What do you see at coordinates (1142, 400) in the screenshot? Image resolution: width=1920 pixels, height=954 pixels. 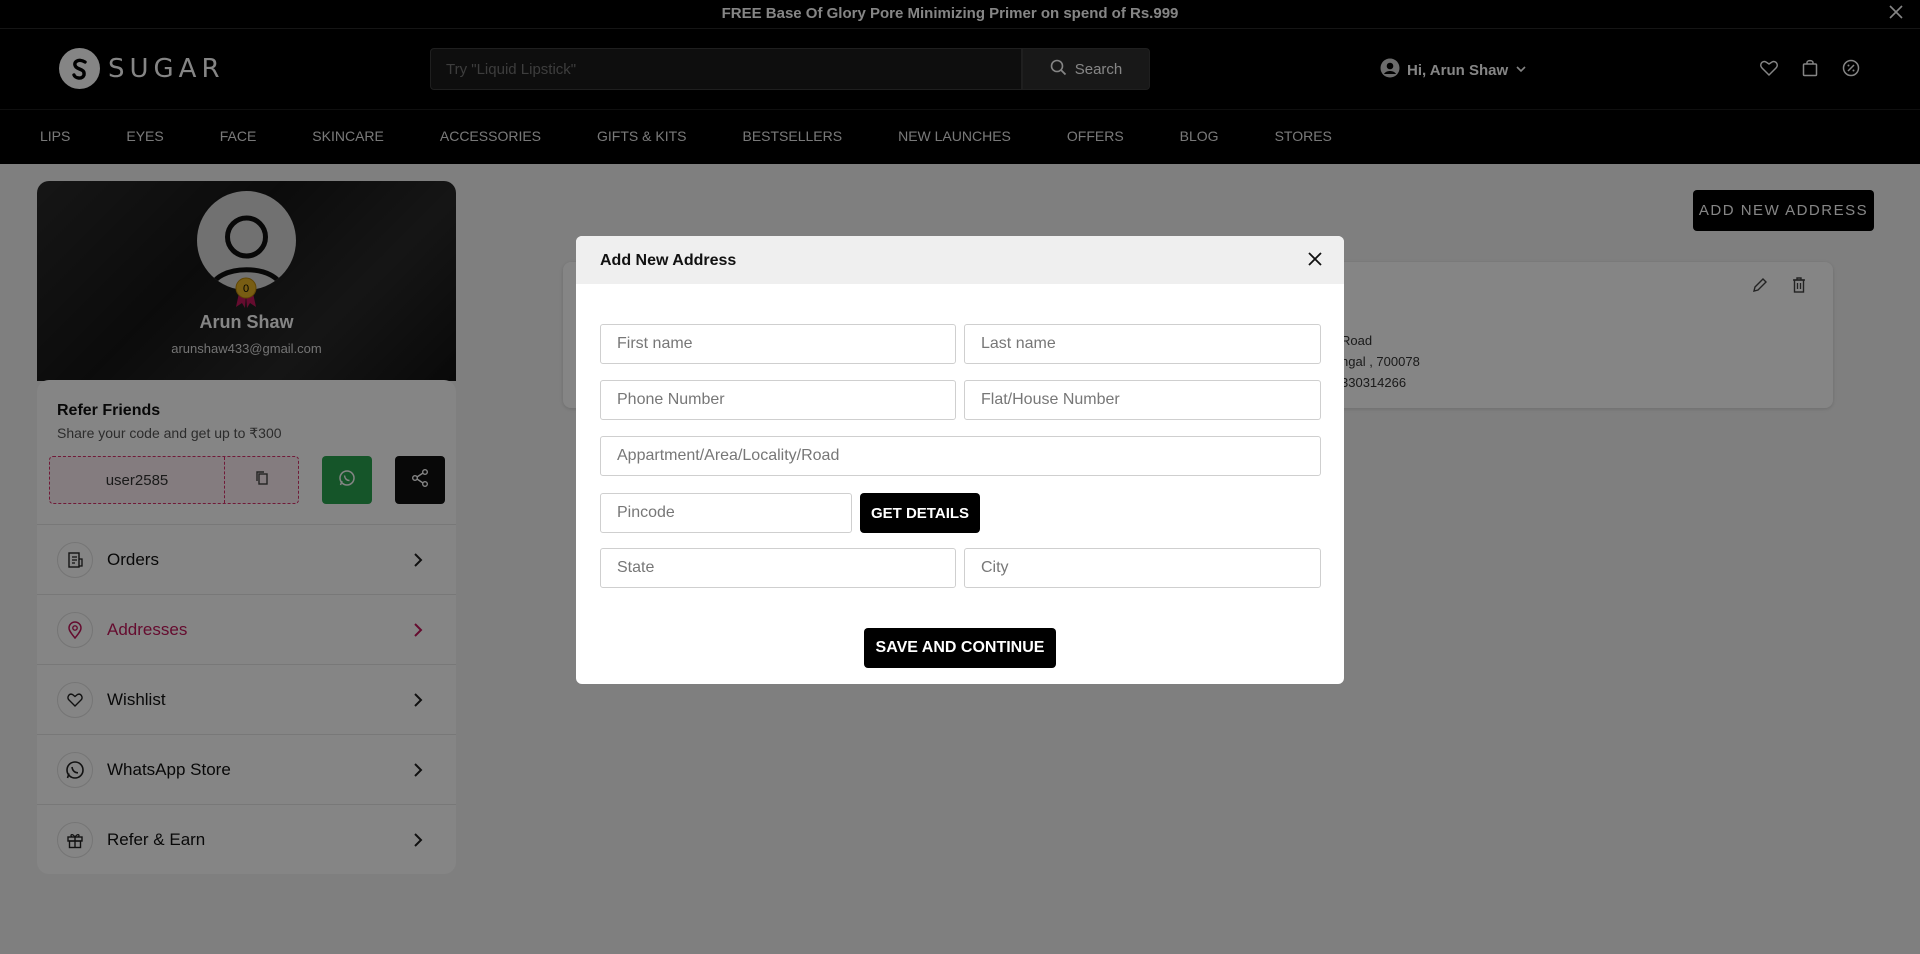 I see `flat-house-number-field` at bounding box center [1142, 400].